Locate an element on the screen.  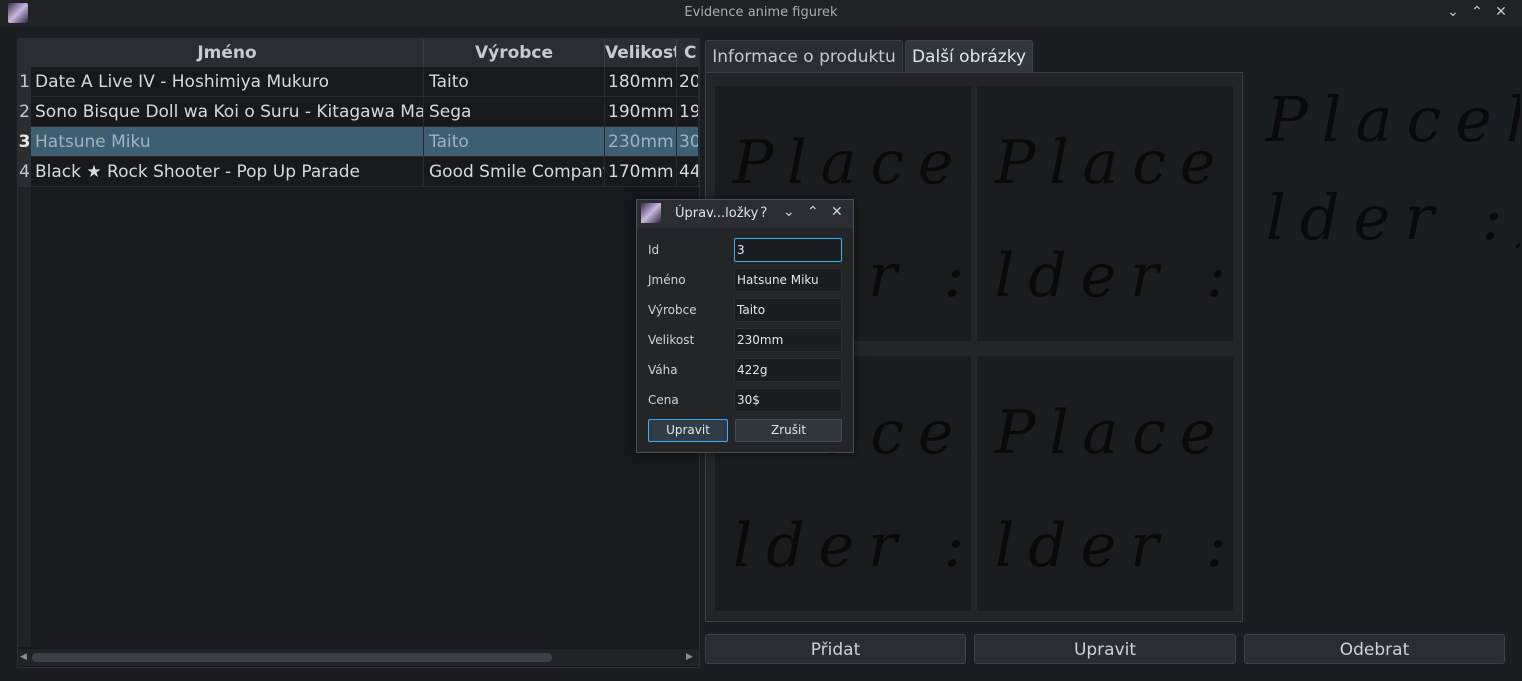
row-number: 2 is located at coordinates (24, 112).